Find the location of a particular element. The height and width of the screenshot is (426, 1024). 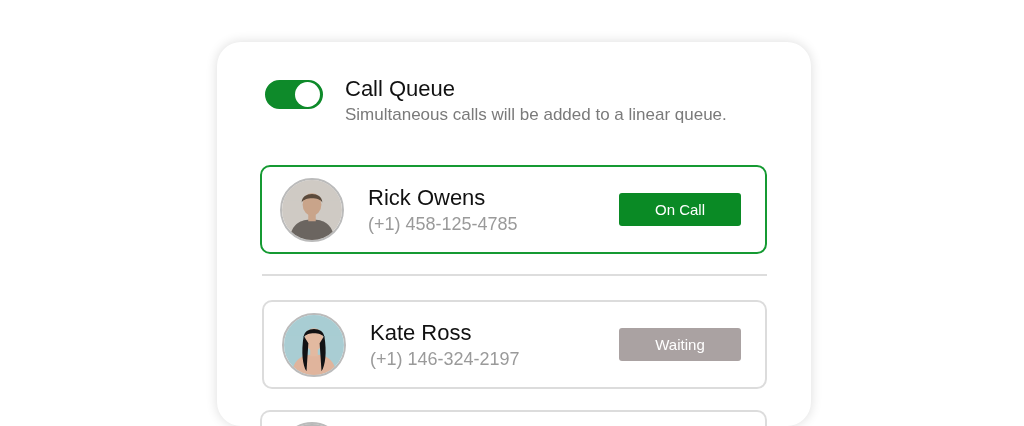

caller-card: Kate Ross (+1) 146-324-2197 Waiting is located at coordinates (514, 344).